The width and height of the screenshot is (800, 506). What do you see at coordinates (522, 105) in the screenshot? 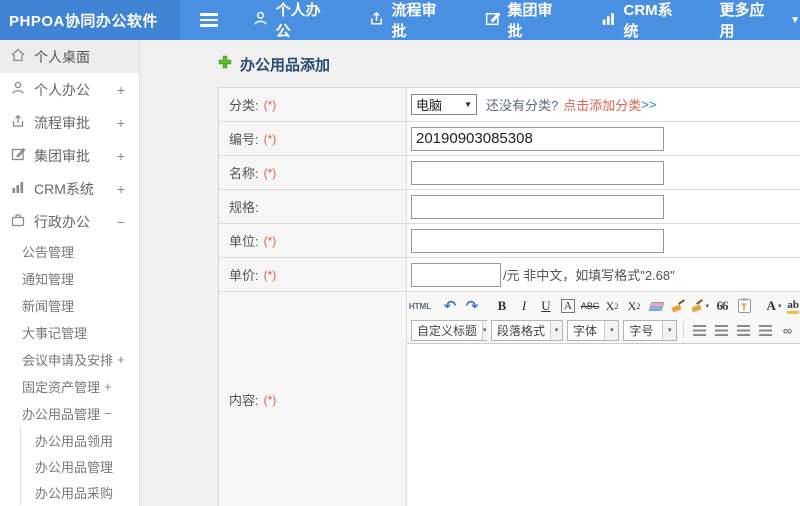
I see `no-category-hint: 还没有分类?` at bounding box center [522, 105].